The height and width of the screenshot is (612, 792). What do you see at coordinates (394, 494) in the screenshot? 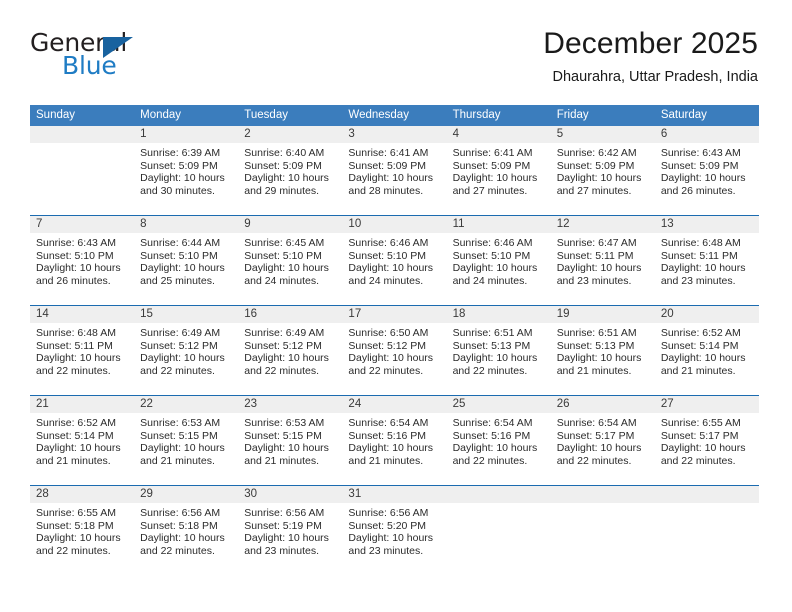
I see `day-number: 31` at bounding box center [394, 494].